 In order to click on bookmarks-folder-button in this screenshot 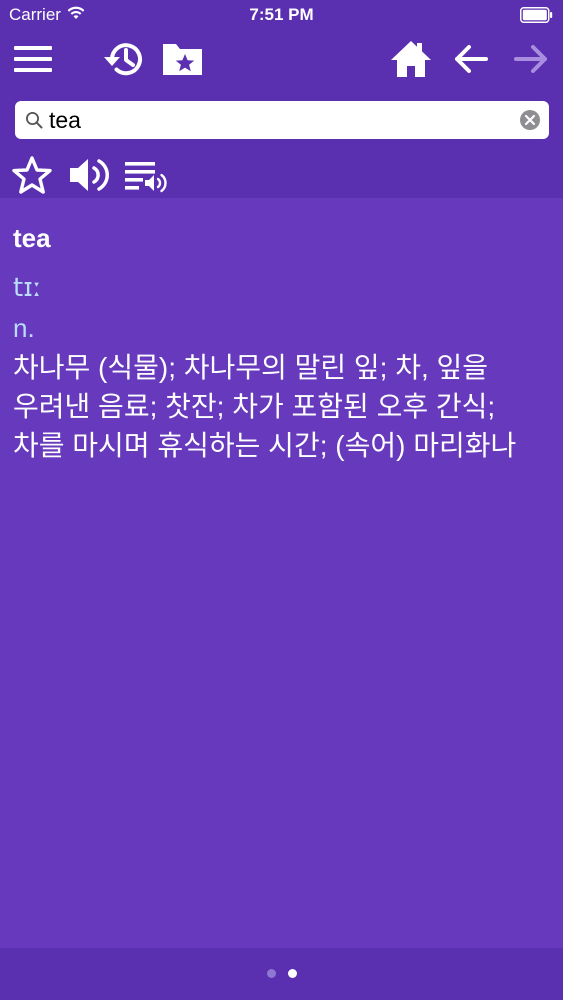, I will do `click(183, 59)`.